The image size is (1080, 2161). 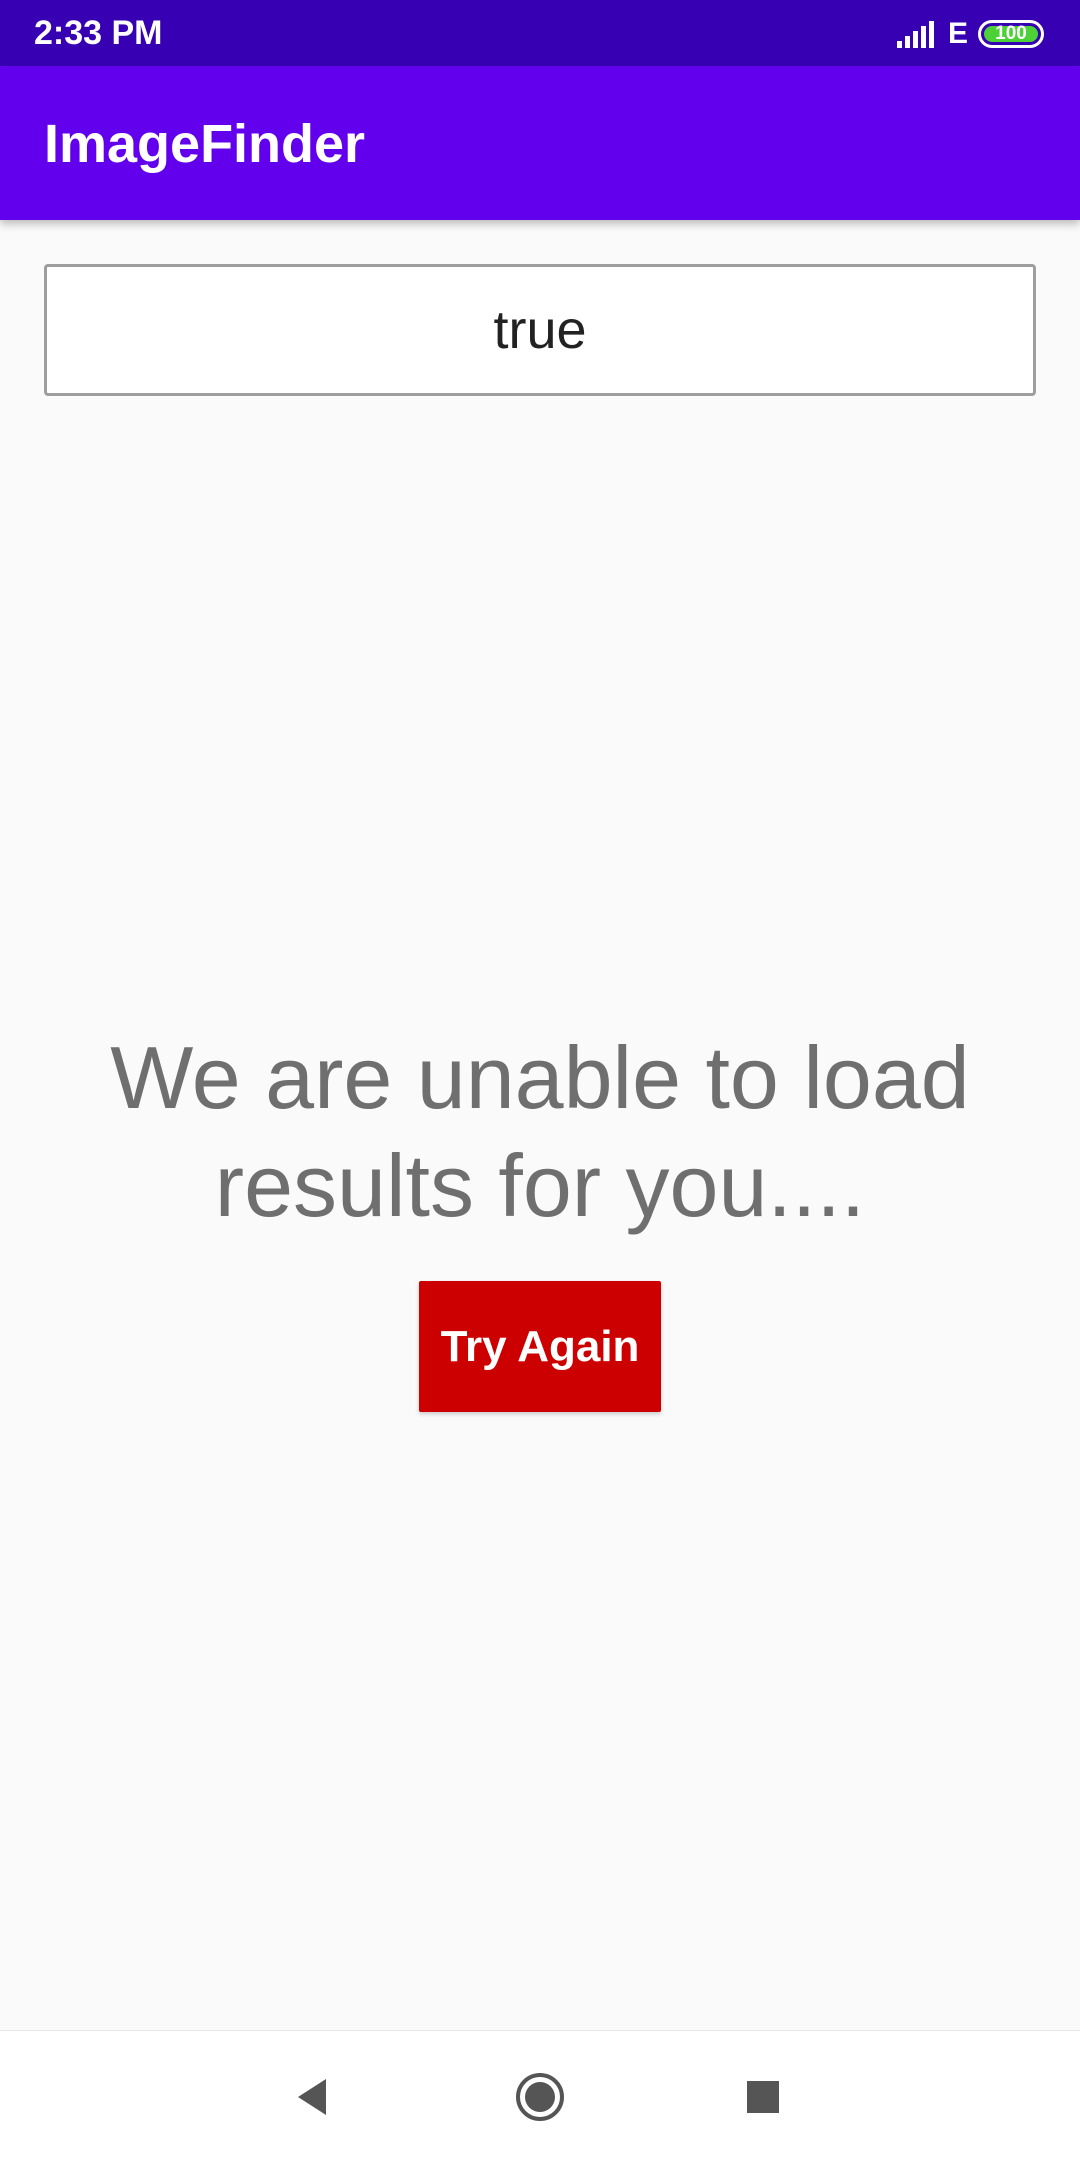 I want to click on nav-back-button, so click(x=312, y=2097).